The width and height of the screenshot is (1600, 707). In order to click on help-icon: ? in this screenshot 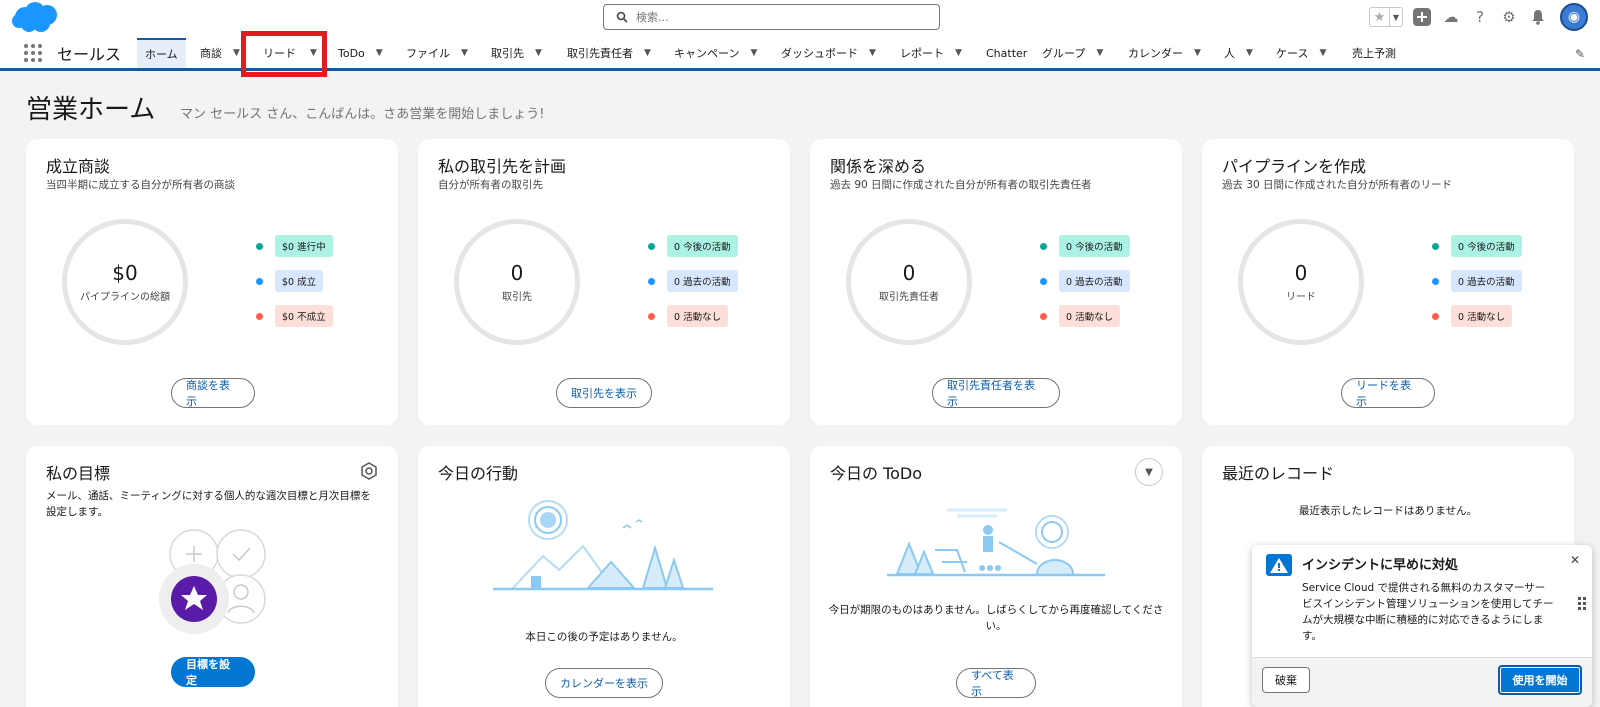, I will do `click(1480, 17)`.